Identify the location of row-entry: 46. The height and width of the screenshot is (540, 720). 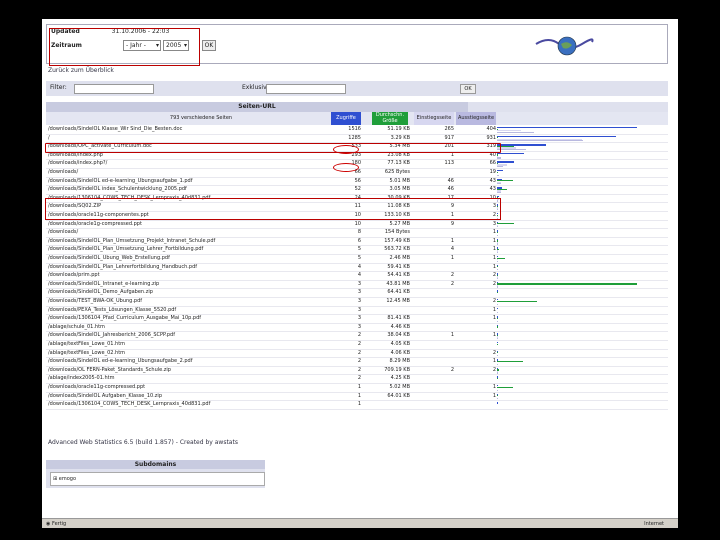
(450, 180).